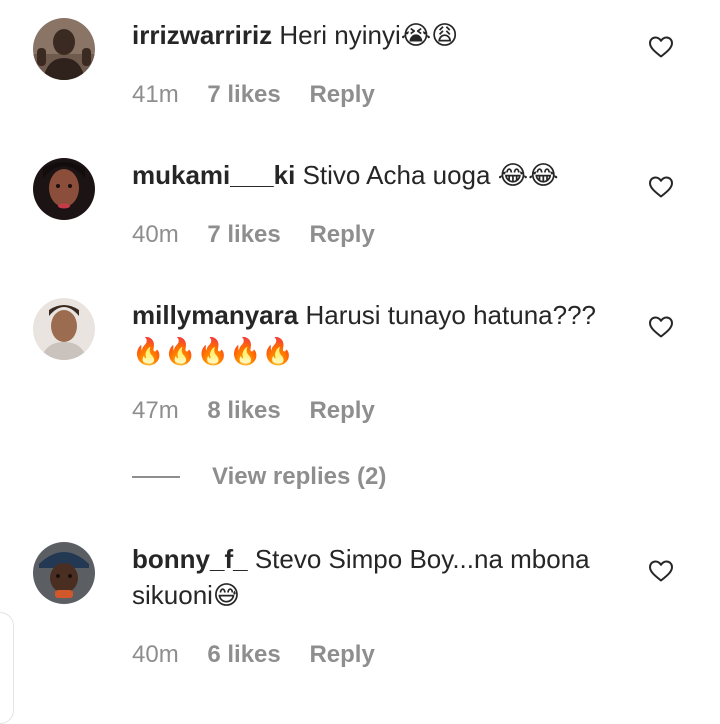 The image size is (720, 724). I want to click on comment-username: millymanyara, so click(215, 315).